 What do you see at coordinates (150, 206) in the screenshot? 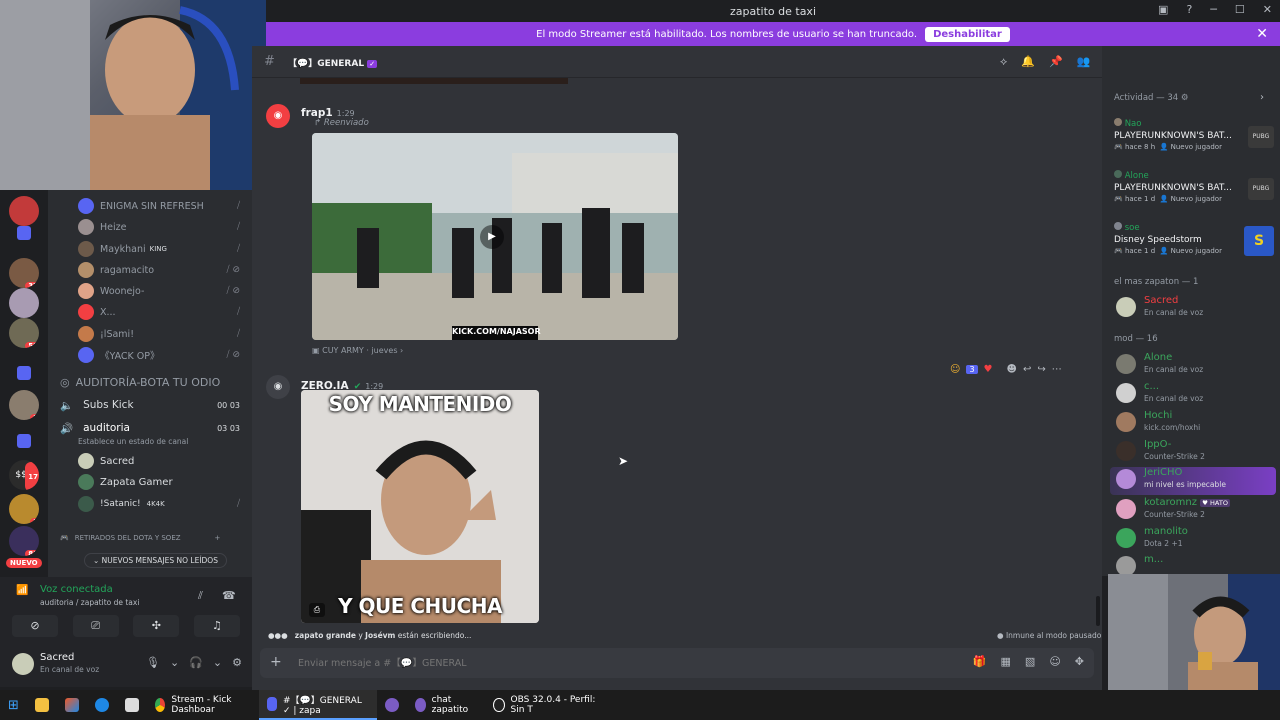
I see `voice-user-row: ENIGMA SIN REFRESH ⧸` at bounding box center [150, 206].